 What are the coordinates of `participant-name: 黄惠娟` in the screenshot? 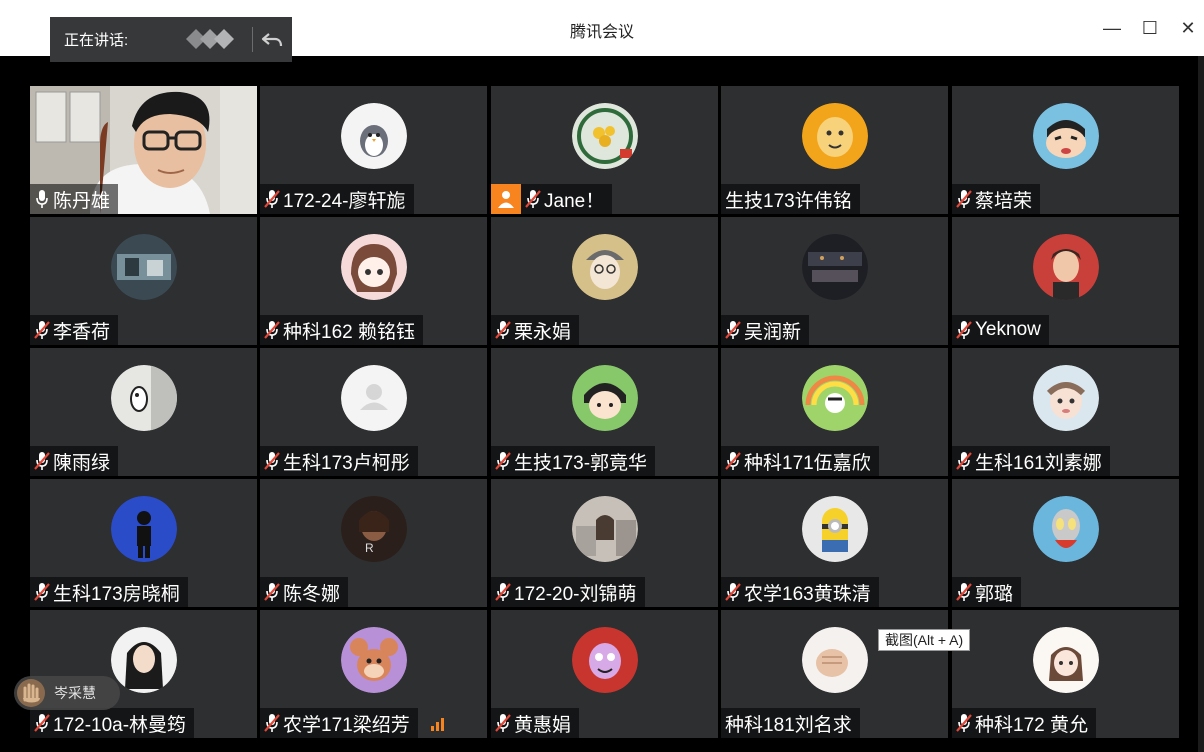 It's located at (543, 725).